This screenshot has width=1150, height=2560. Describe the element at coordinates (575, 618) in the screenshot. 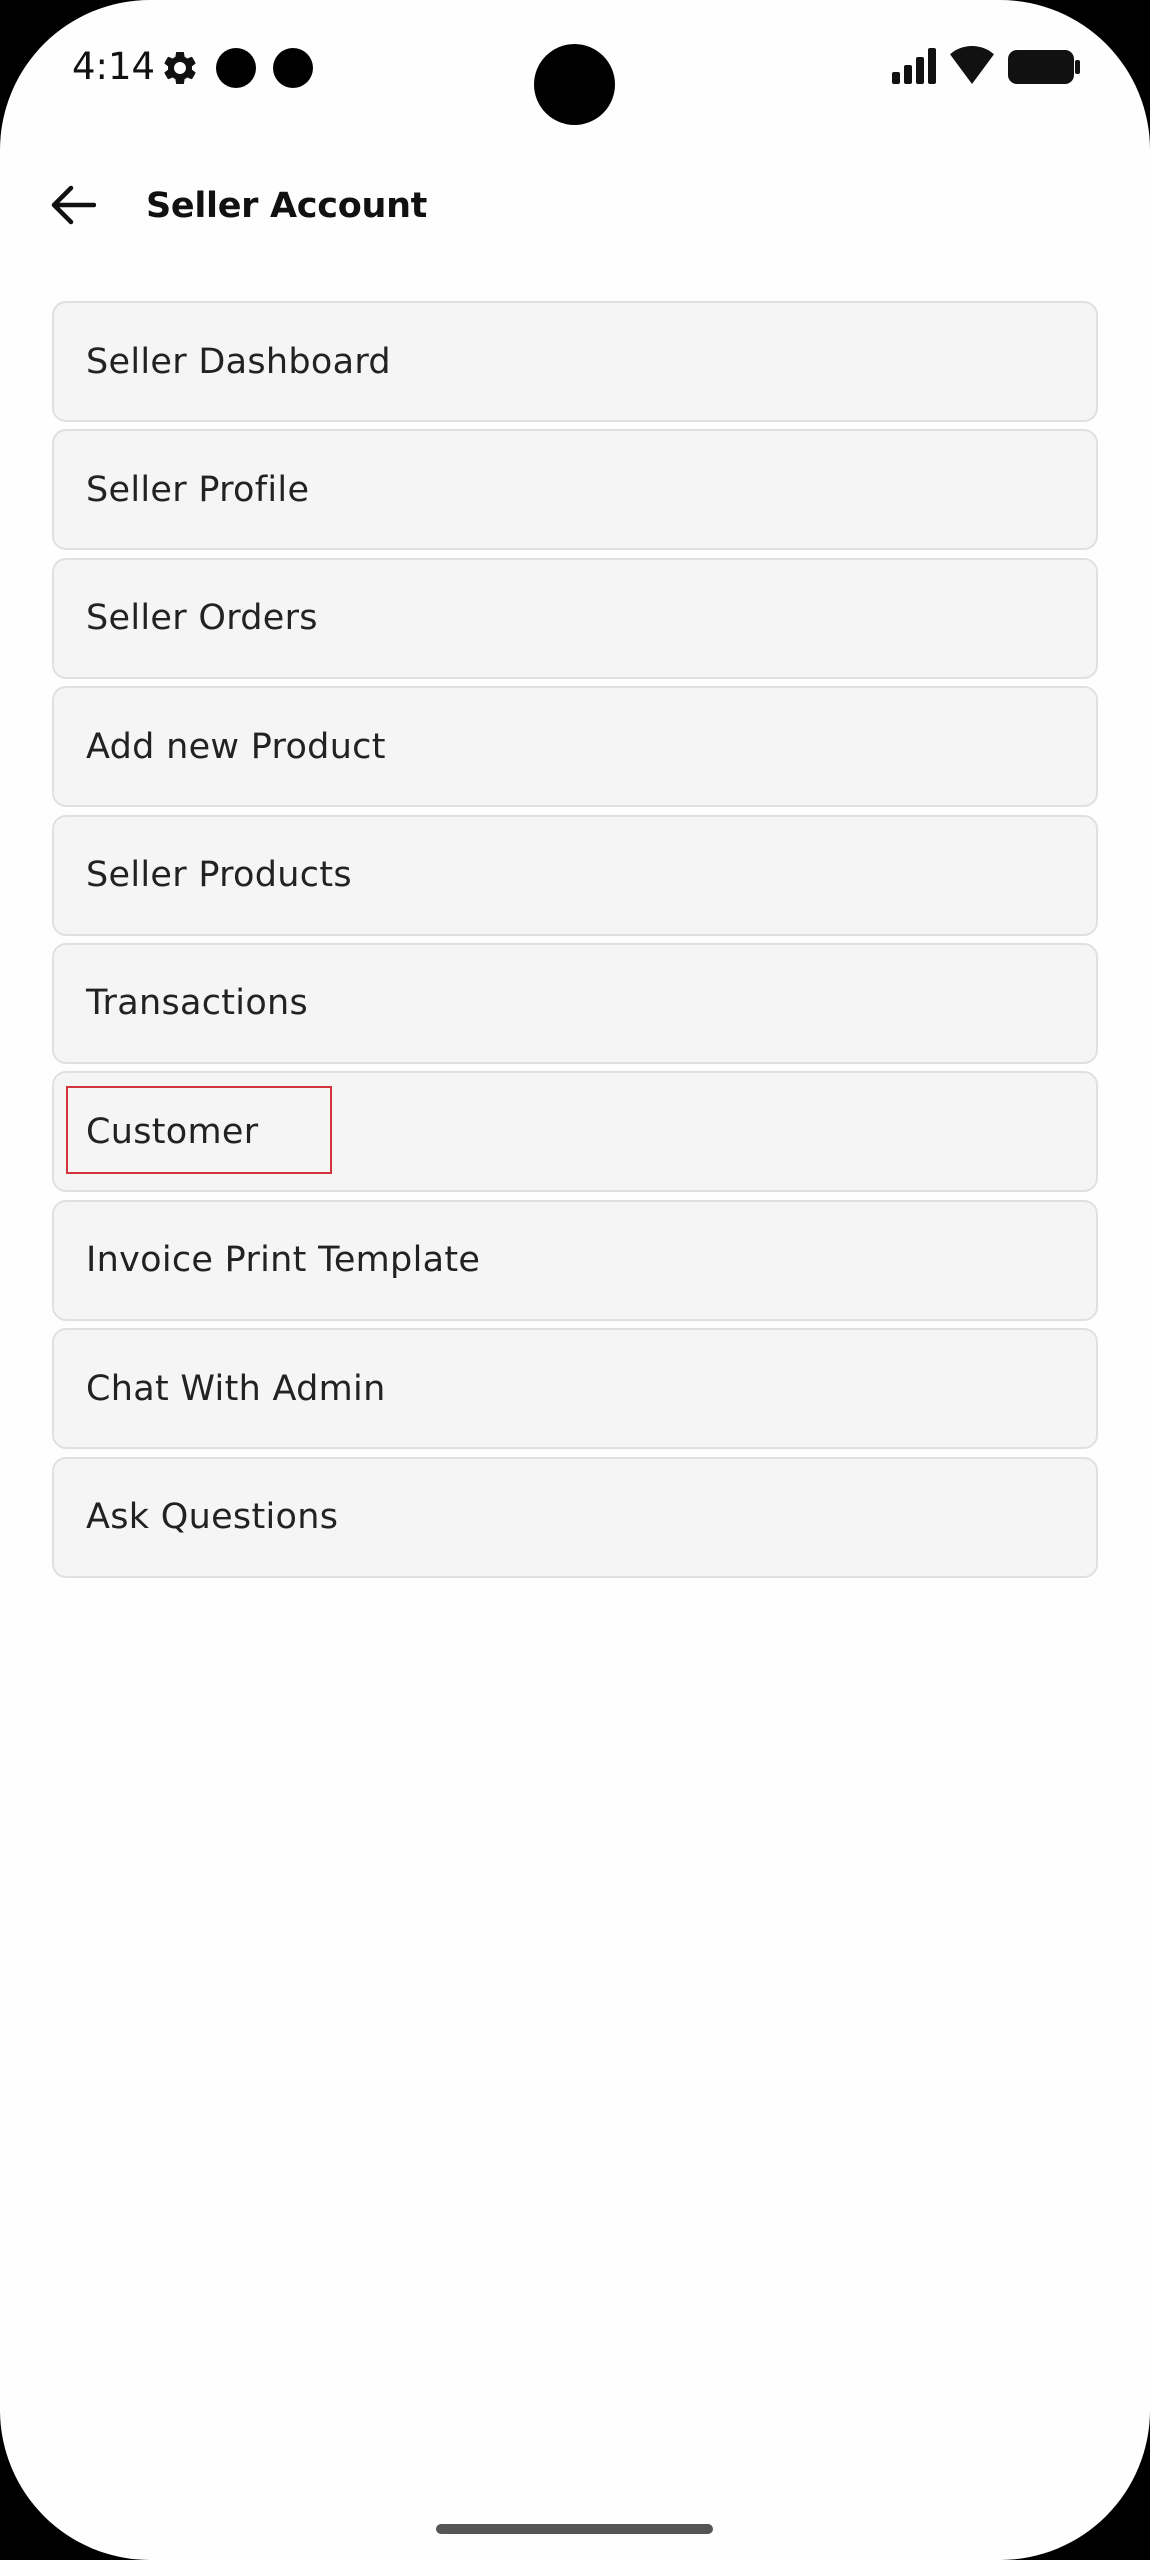

I see `menu-item-seller-orders: Seller Orders` at that location.